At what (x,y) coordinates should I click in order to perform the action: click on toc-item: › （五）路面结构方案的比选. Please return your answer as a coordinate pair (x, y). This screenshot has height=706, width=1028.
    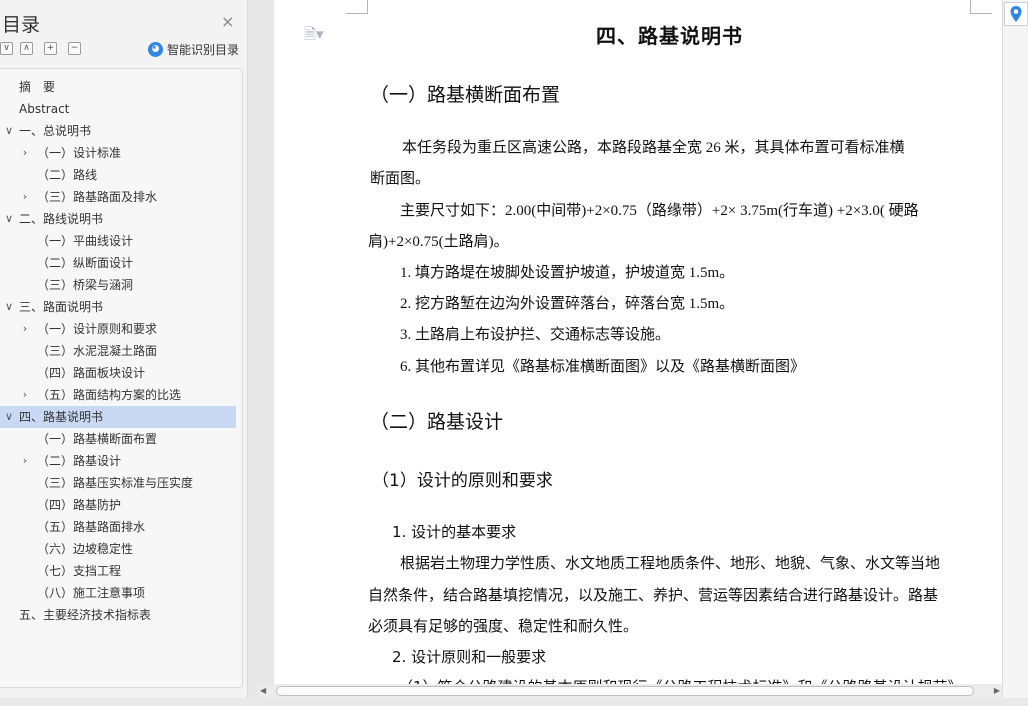
    Looking at the image, I should click on (118, 395).